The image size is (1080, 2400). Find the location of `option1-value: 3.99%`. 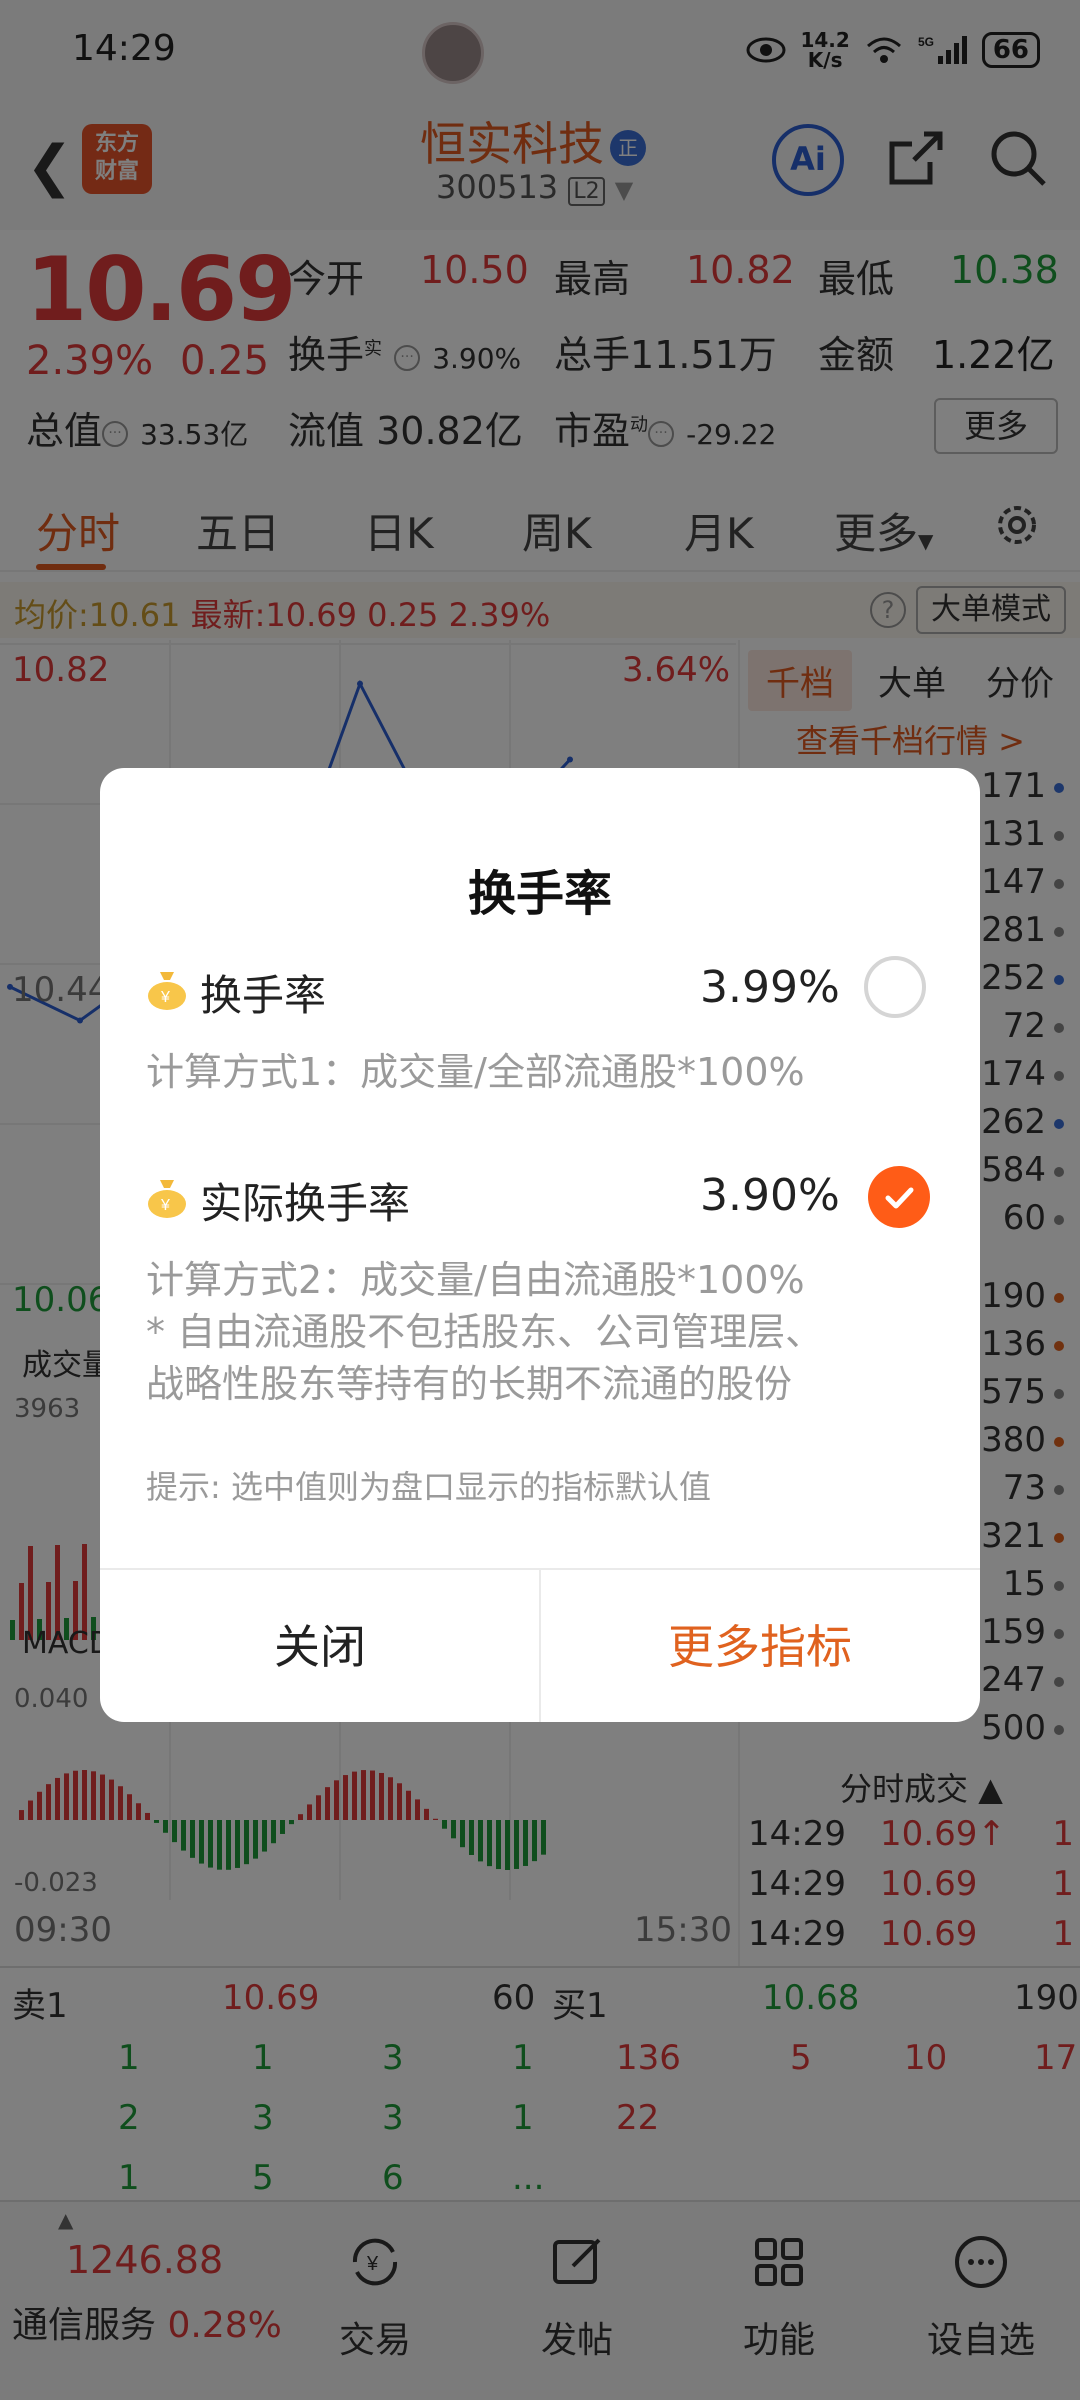

option1-value: 3.99% is located at coordinates (770, 987).